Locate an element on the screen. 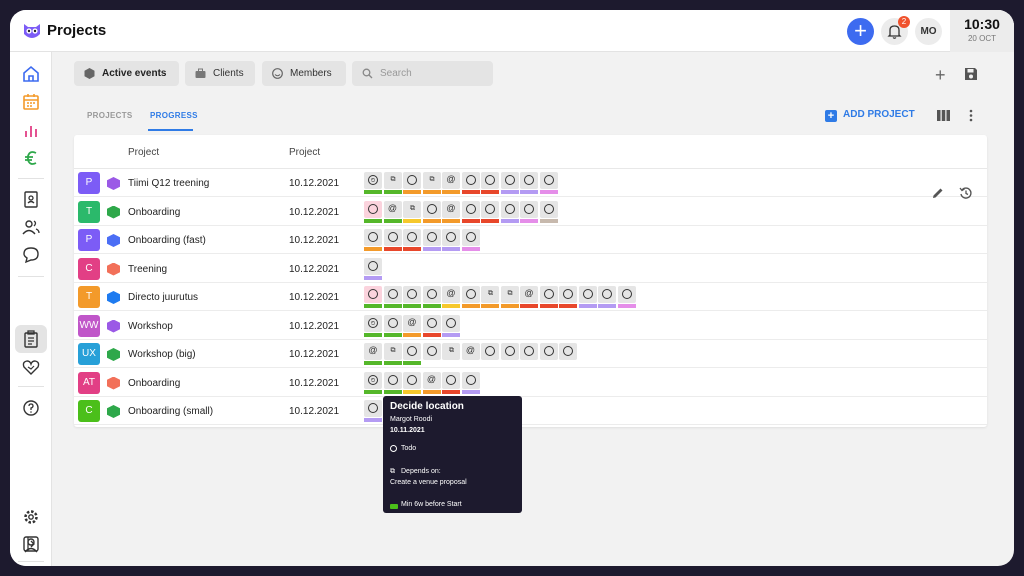  active-events-filter: Active events is located at coordinates (126, 73).